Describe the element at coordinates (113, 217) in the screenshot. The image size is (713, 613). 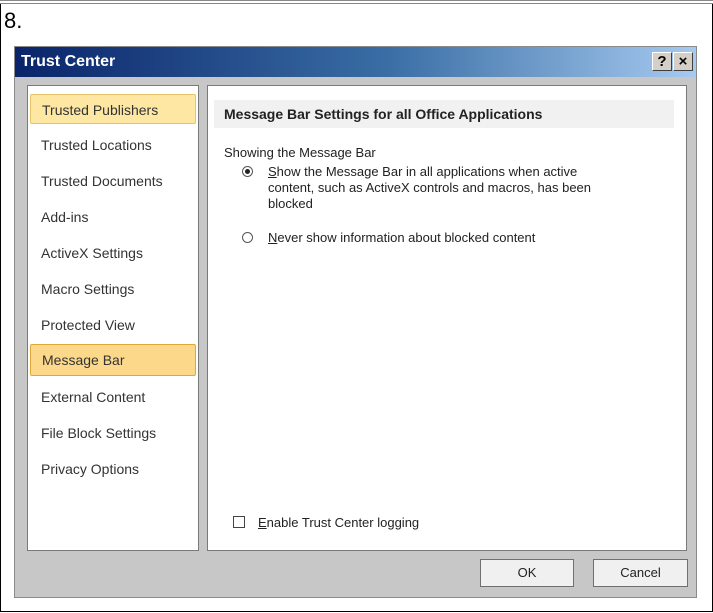
I see `sidebar-item-add-ins: Add-ins` at that location.